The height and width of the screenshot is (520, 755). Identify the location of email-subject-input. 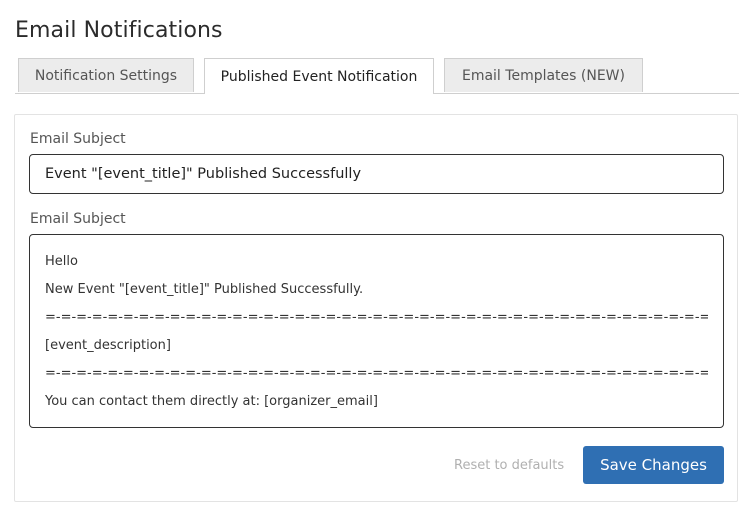
(376, 174).